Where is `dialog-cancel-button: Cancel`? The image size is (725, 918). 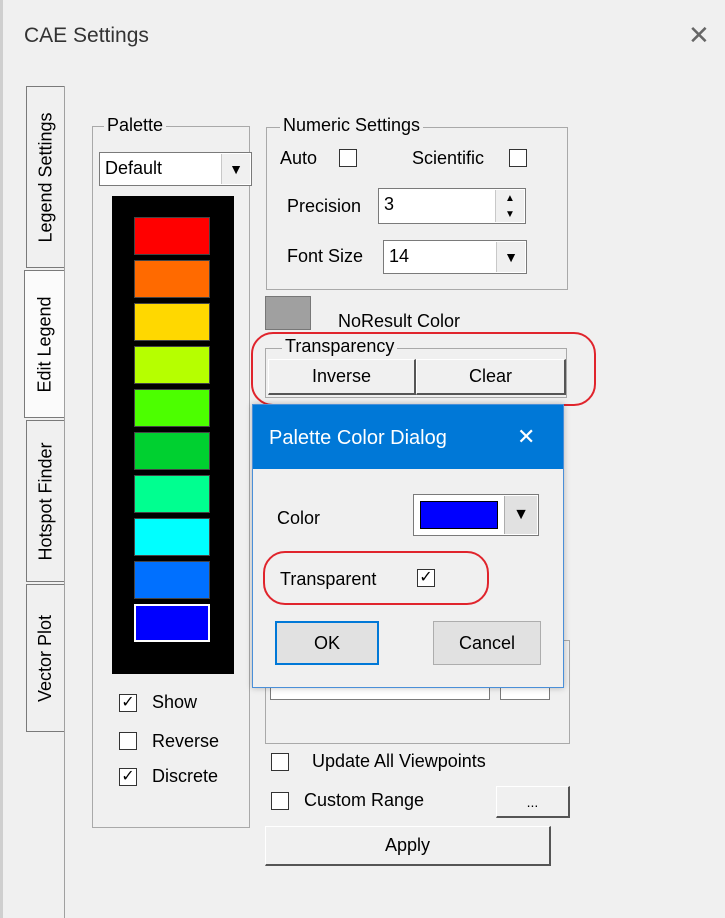 dialog-cancel-button: Cancel is located at coordinates (487, 643).